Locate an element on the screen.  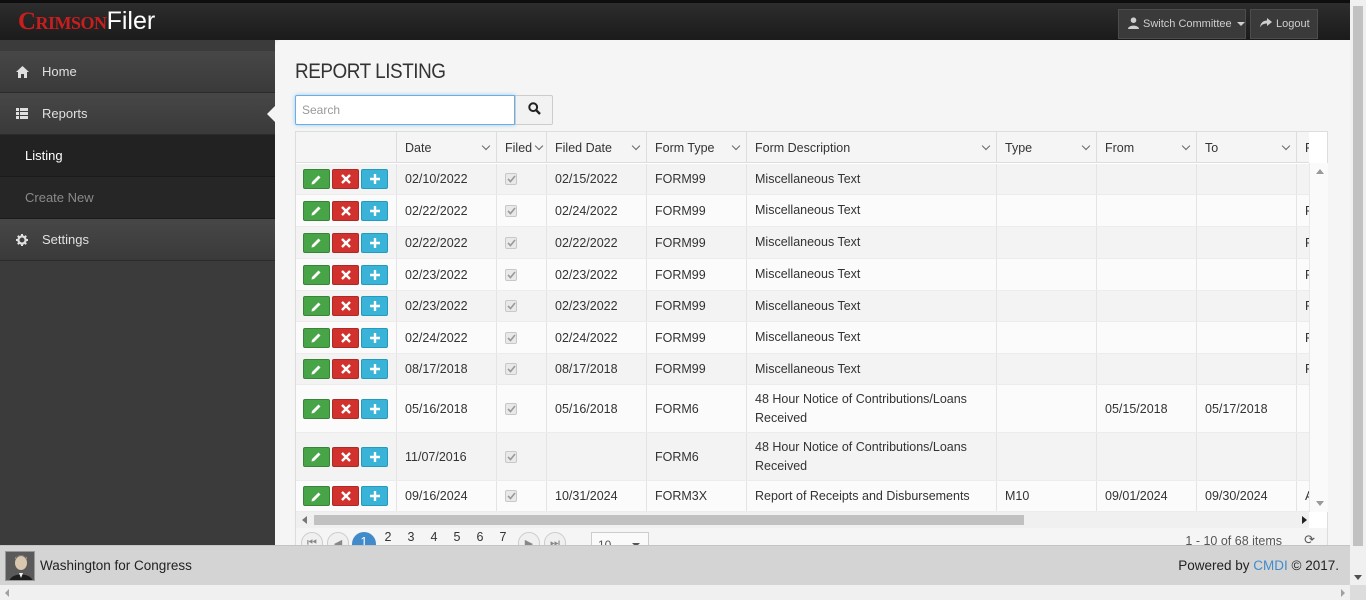
close-icon is located at coordinates (345, 242).